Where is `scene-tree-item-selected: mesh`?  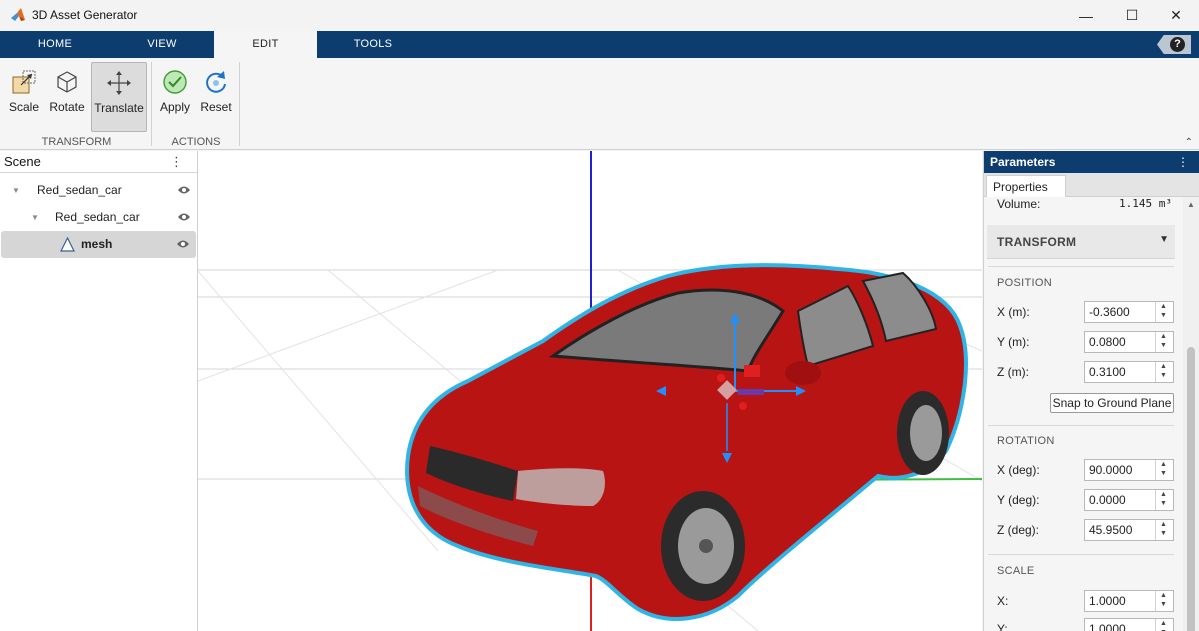
scene-tree-item-selected: mesh is located at coordinates (98, 244).